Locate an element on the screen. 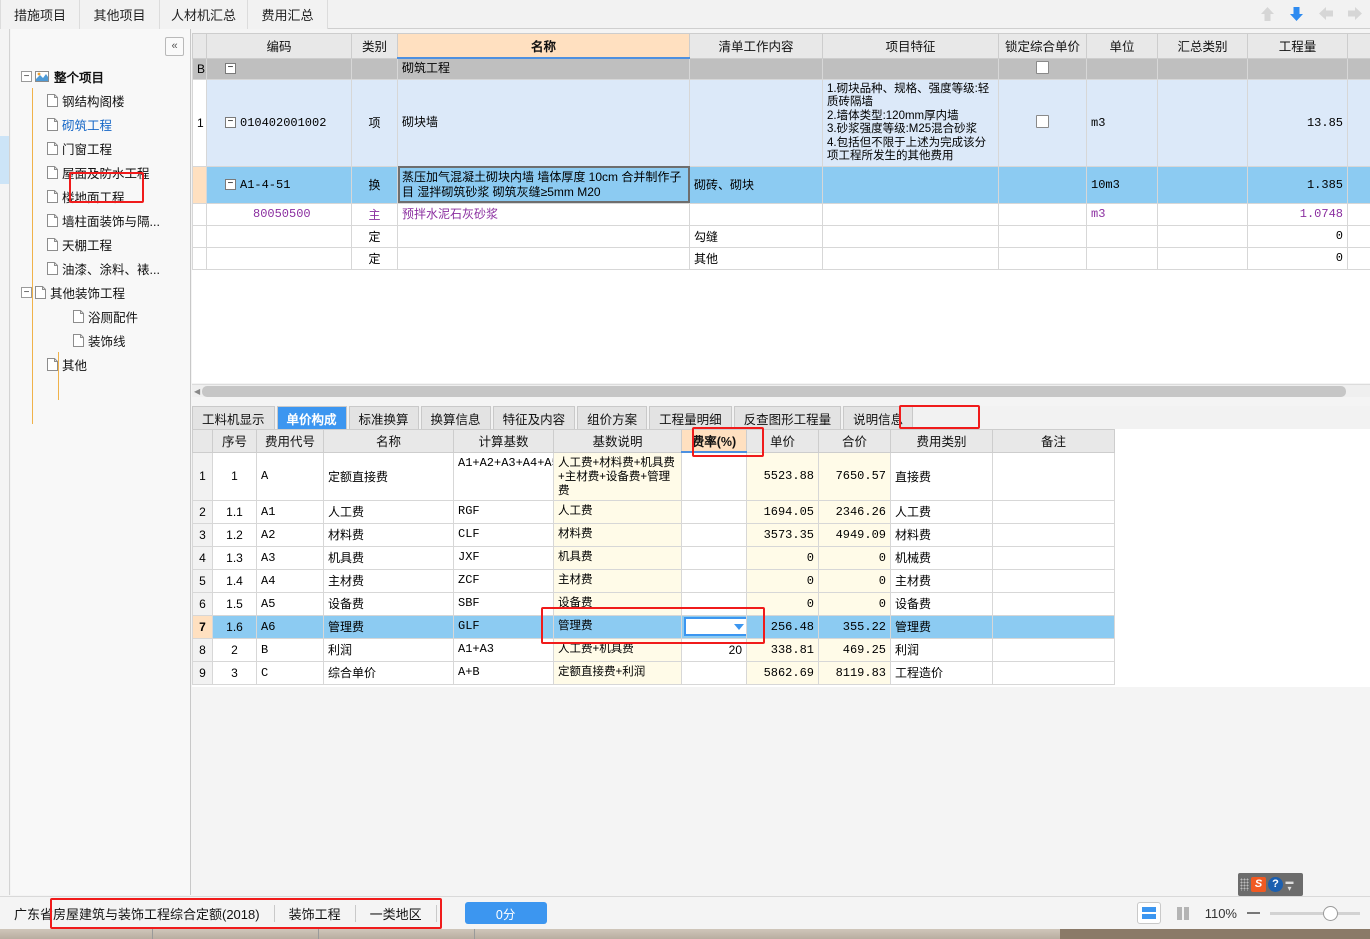  col-work-content: 清单工作内容 is located at coordinates (756, 46).